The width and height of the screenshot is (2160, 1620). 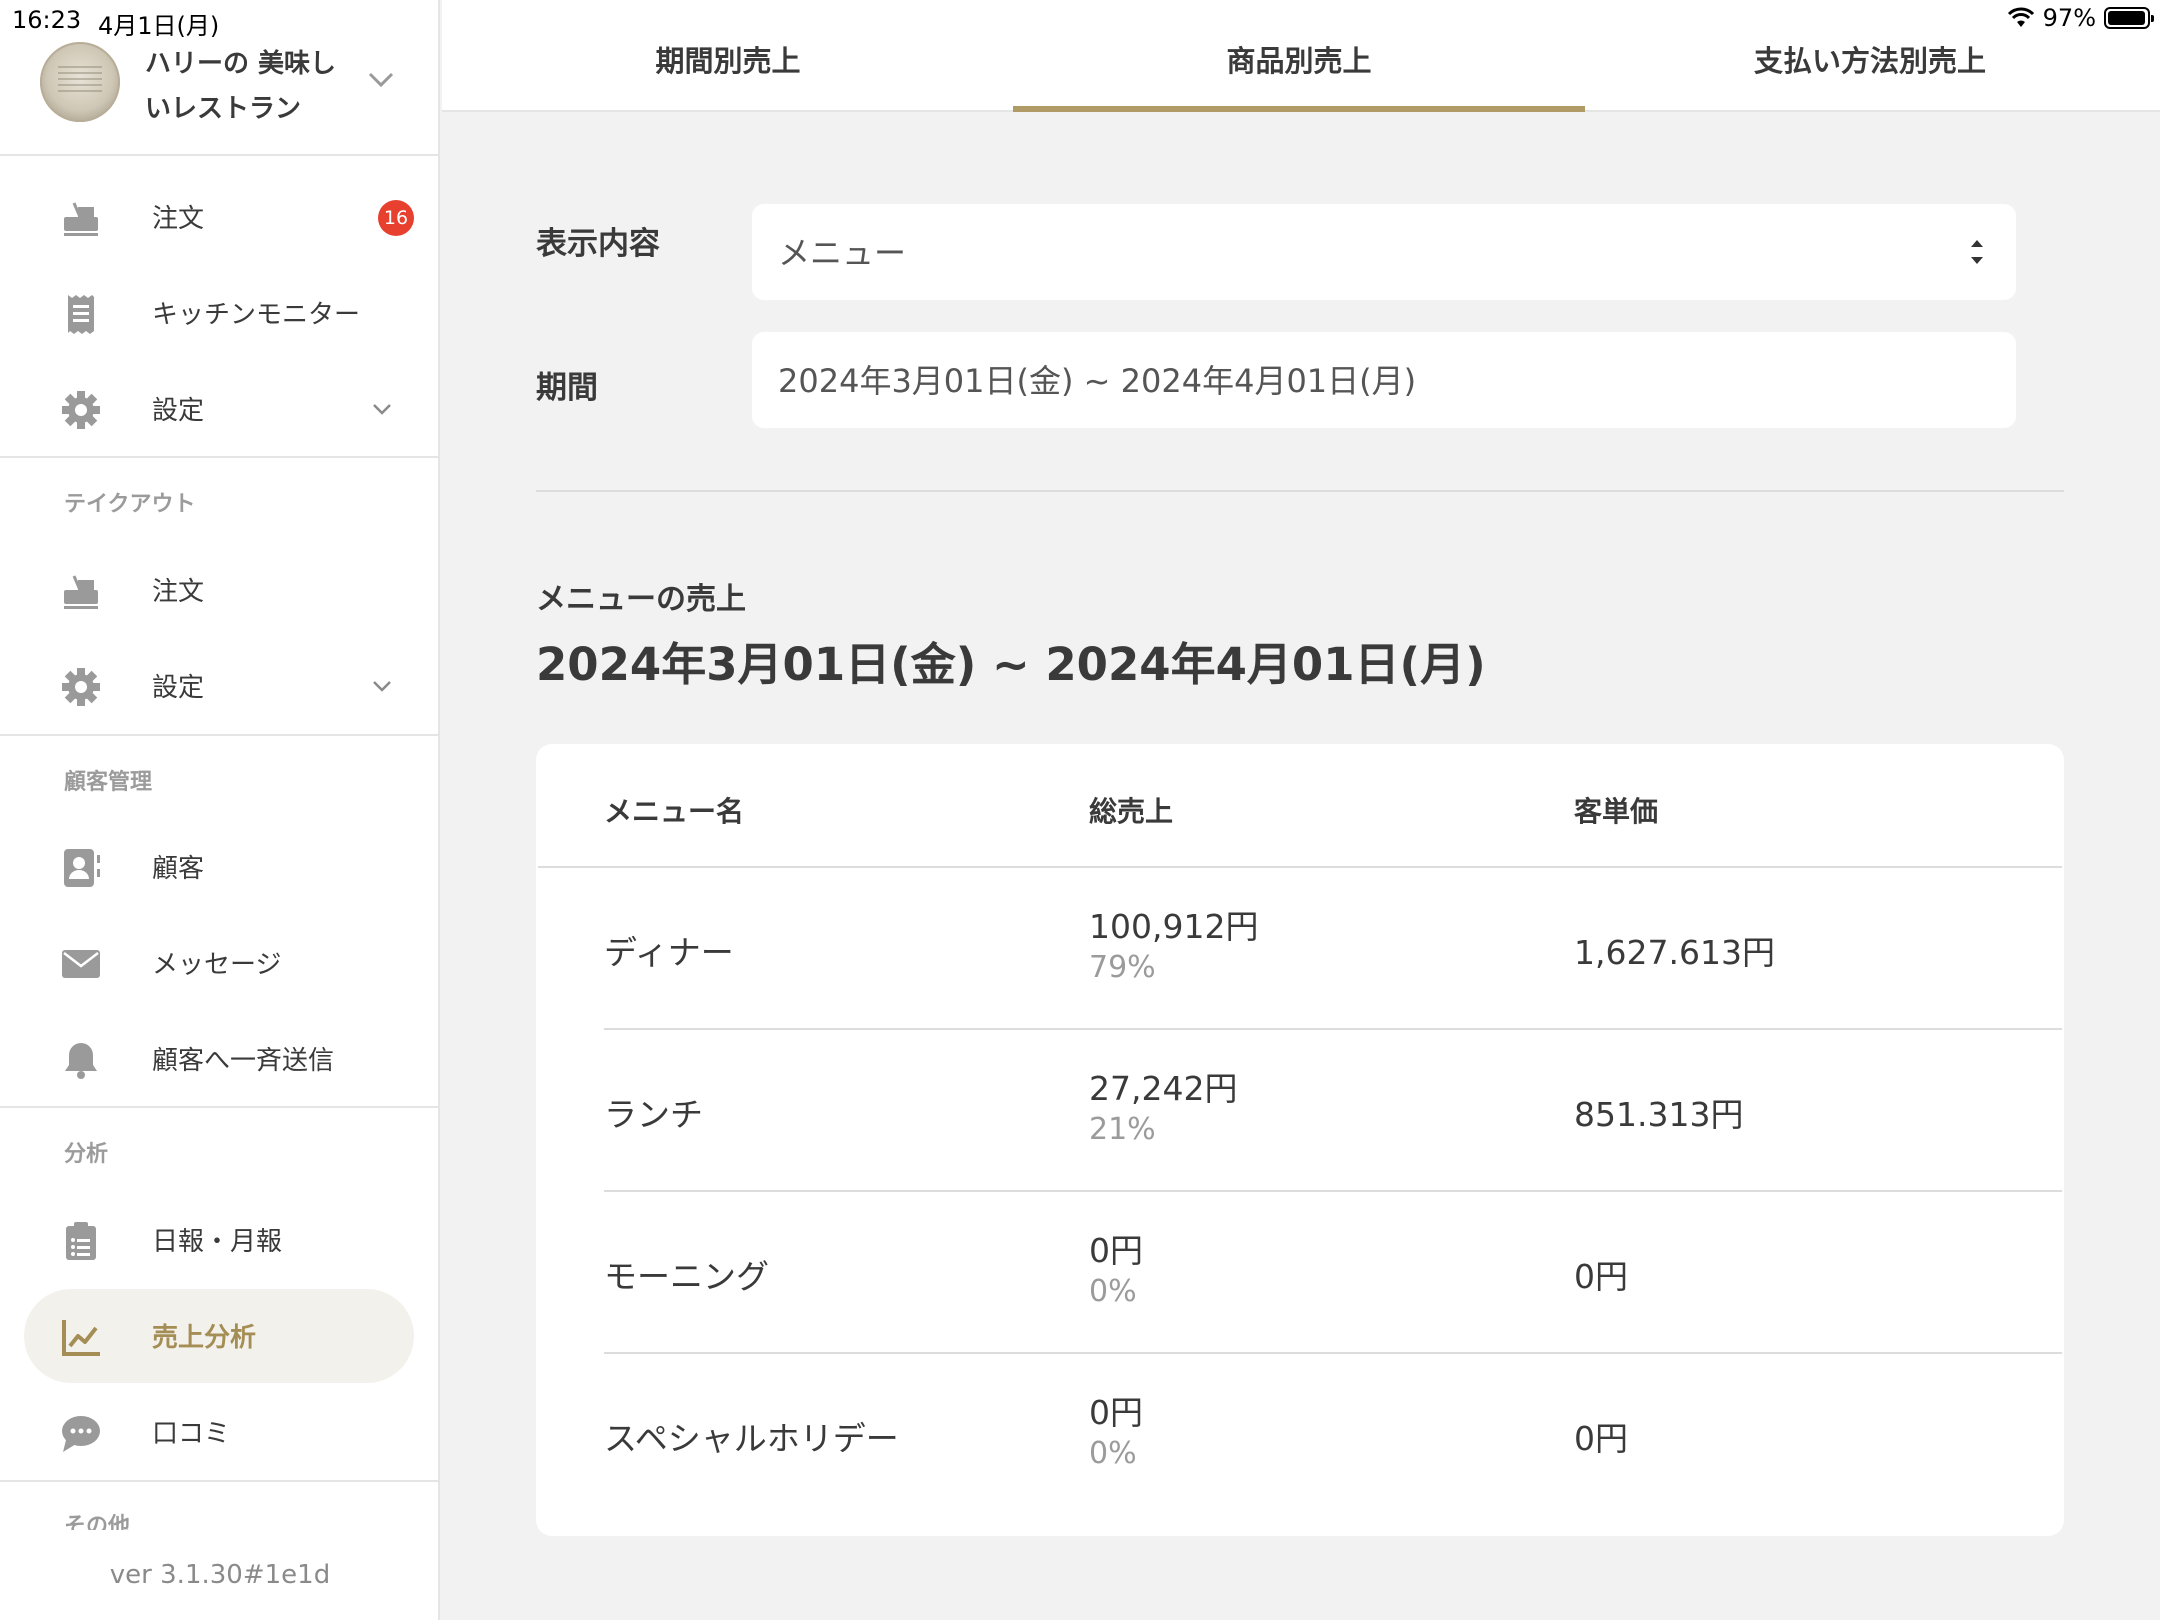 What do you see at coordinates (219, 867) in the screenshot?
I see `sidebar-item-customers: 顧客` at bounding box center [219, 867].